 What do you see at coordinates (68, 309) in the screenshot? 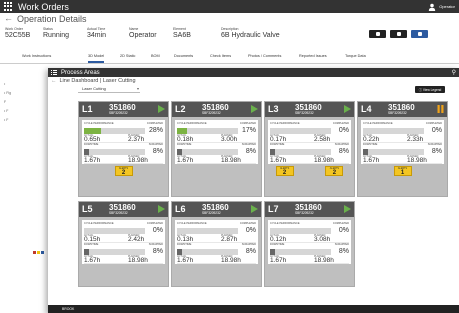
I see `footer-logo: BROOK` at bounding box center [68, 309].